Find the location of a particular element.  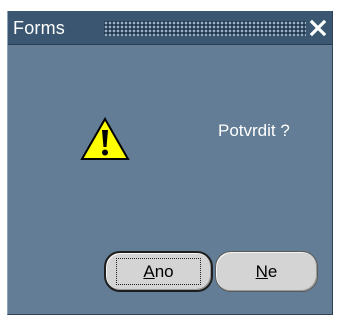

no-button-label: Ne is located at coordinates (267, 272).